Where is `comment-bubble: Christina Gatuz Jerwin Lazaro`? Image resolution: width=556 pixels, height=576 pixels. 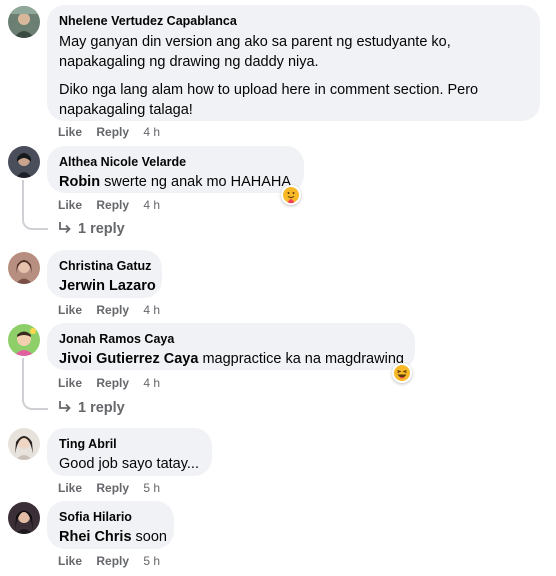
comment-bubble: Christina Gatuz Jerwin Lazaro is located at coordinates (104, 274).